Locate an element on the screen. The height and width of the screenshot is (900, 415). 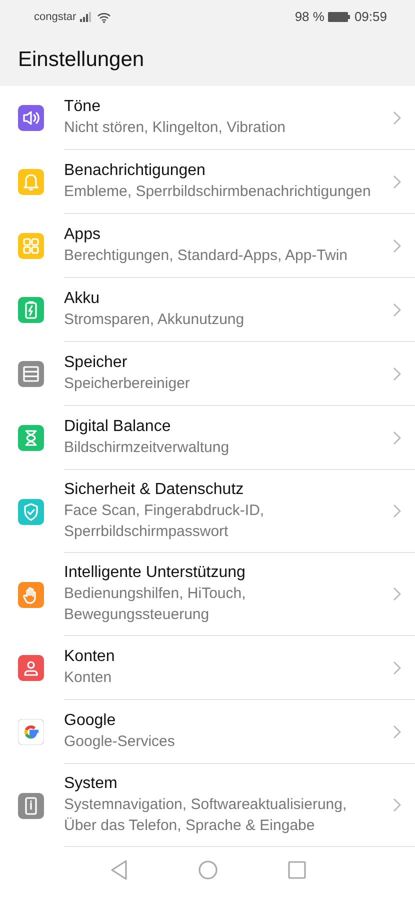
battery-icon is located at coordinates (339, 17).